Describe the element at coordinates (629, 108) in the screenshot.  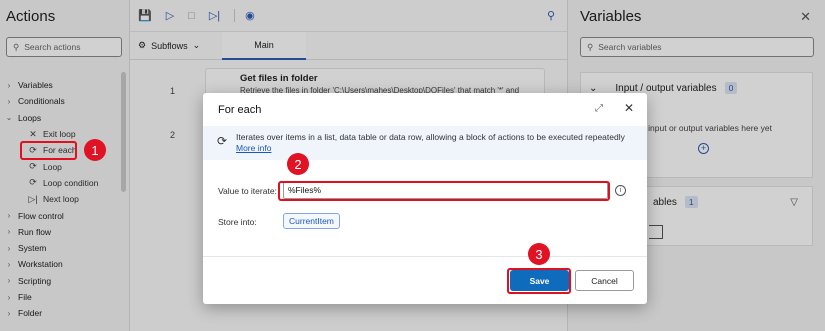
I see `close-icon: ✕` at that location.